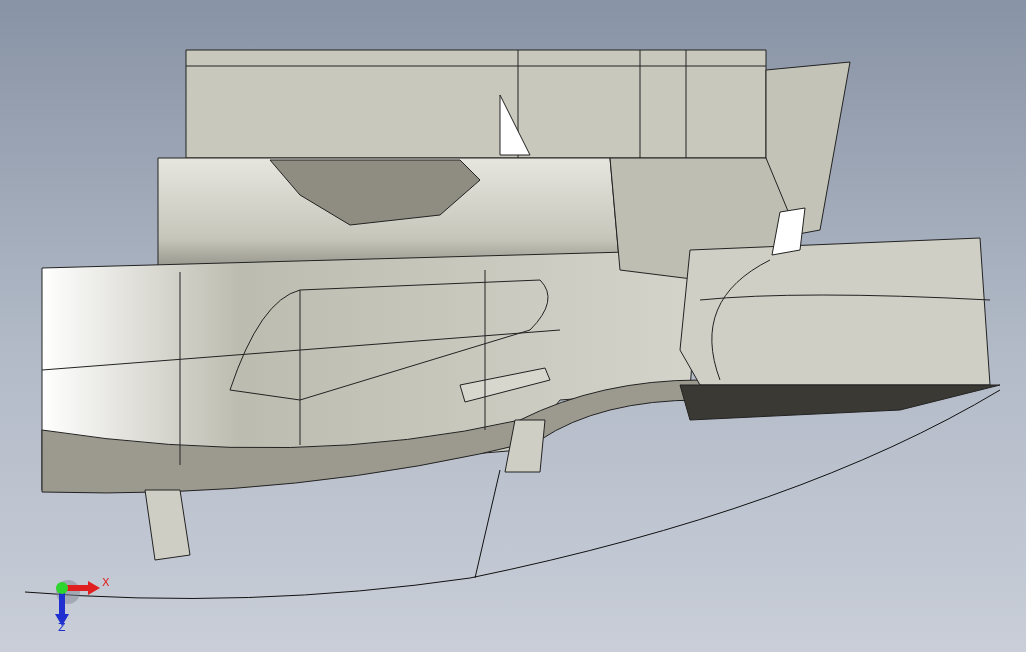 The image size is (1026, 652). Describe the element at coordinates (106, 582) in the screenshot. I see `axis-label: X` at that location.